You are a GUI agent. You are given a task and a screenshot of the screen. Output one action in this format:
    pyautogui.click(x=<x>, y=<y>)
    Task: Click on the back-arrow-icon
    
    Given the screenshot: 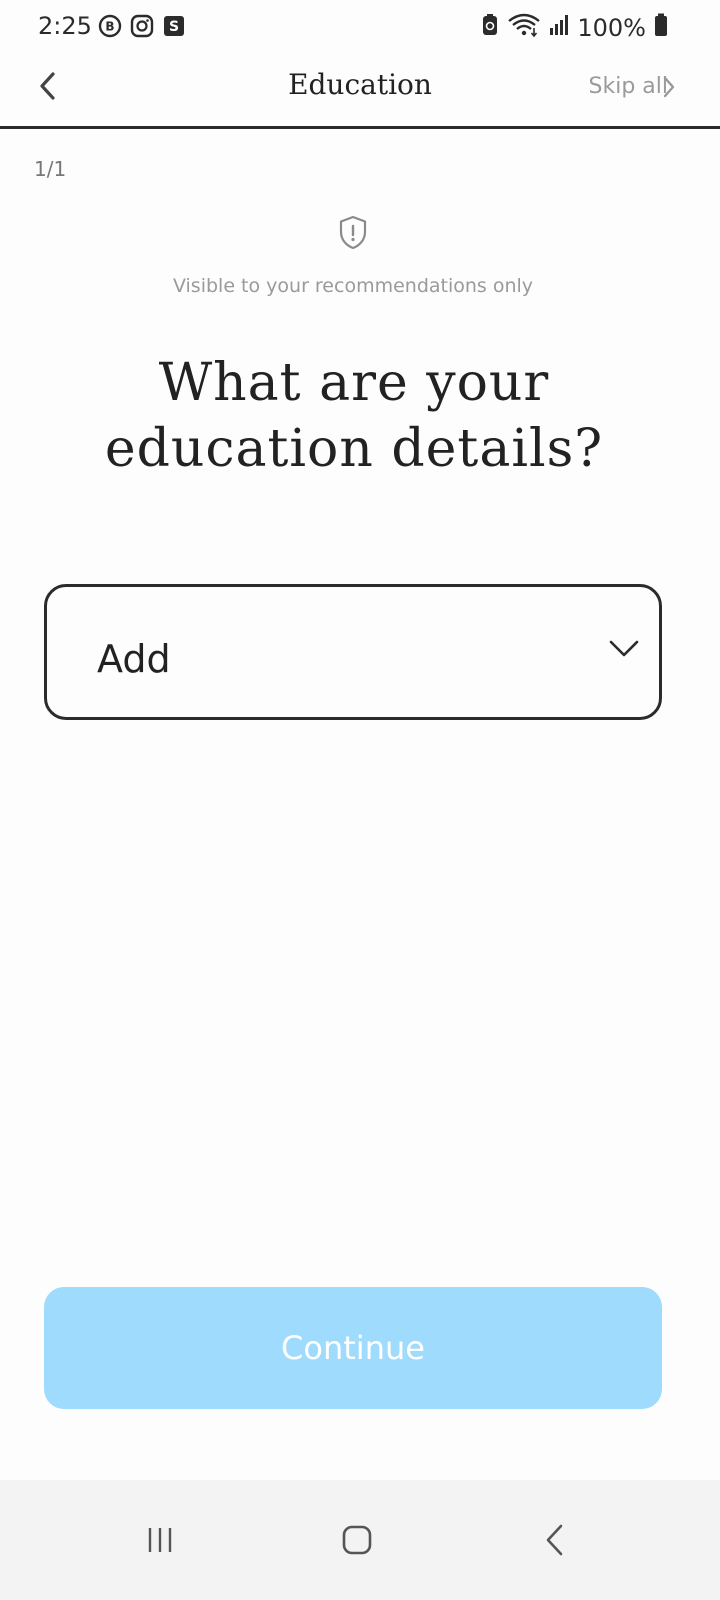 What is the action you would take?
    pyautogui.click(x=554, y=1540)
    